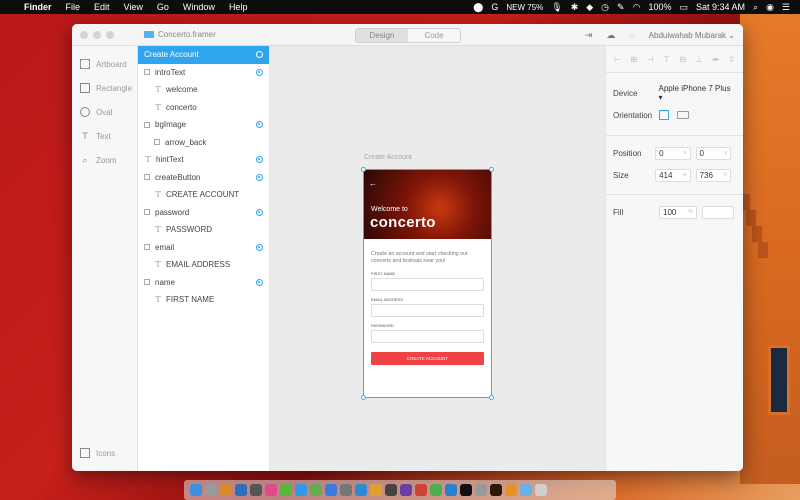  I want to click on landscape-icon, so click(683, 115).